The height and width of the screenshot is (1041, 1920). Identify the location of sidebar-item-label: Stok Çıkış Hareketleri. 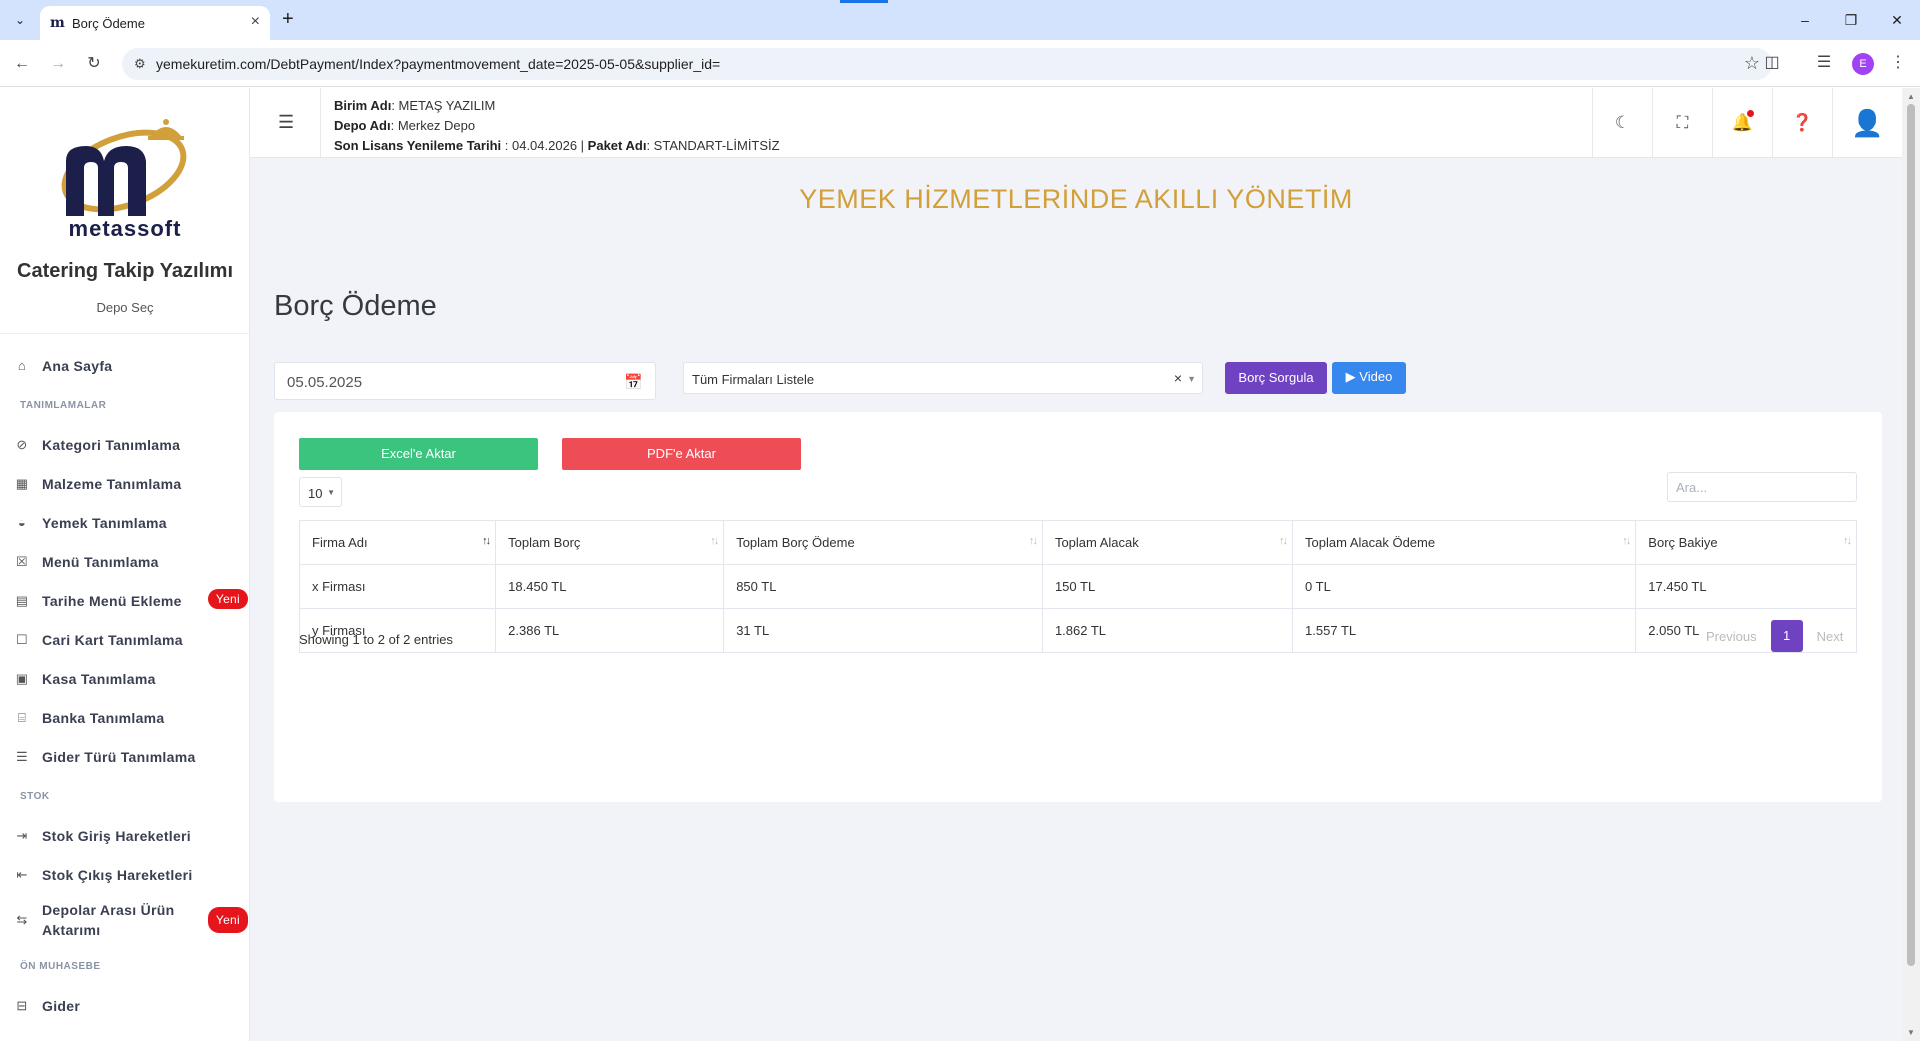
(117, 874).